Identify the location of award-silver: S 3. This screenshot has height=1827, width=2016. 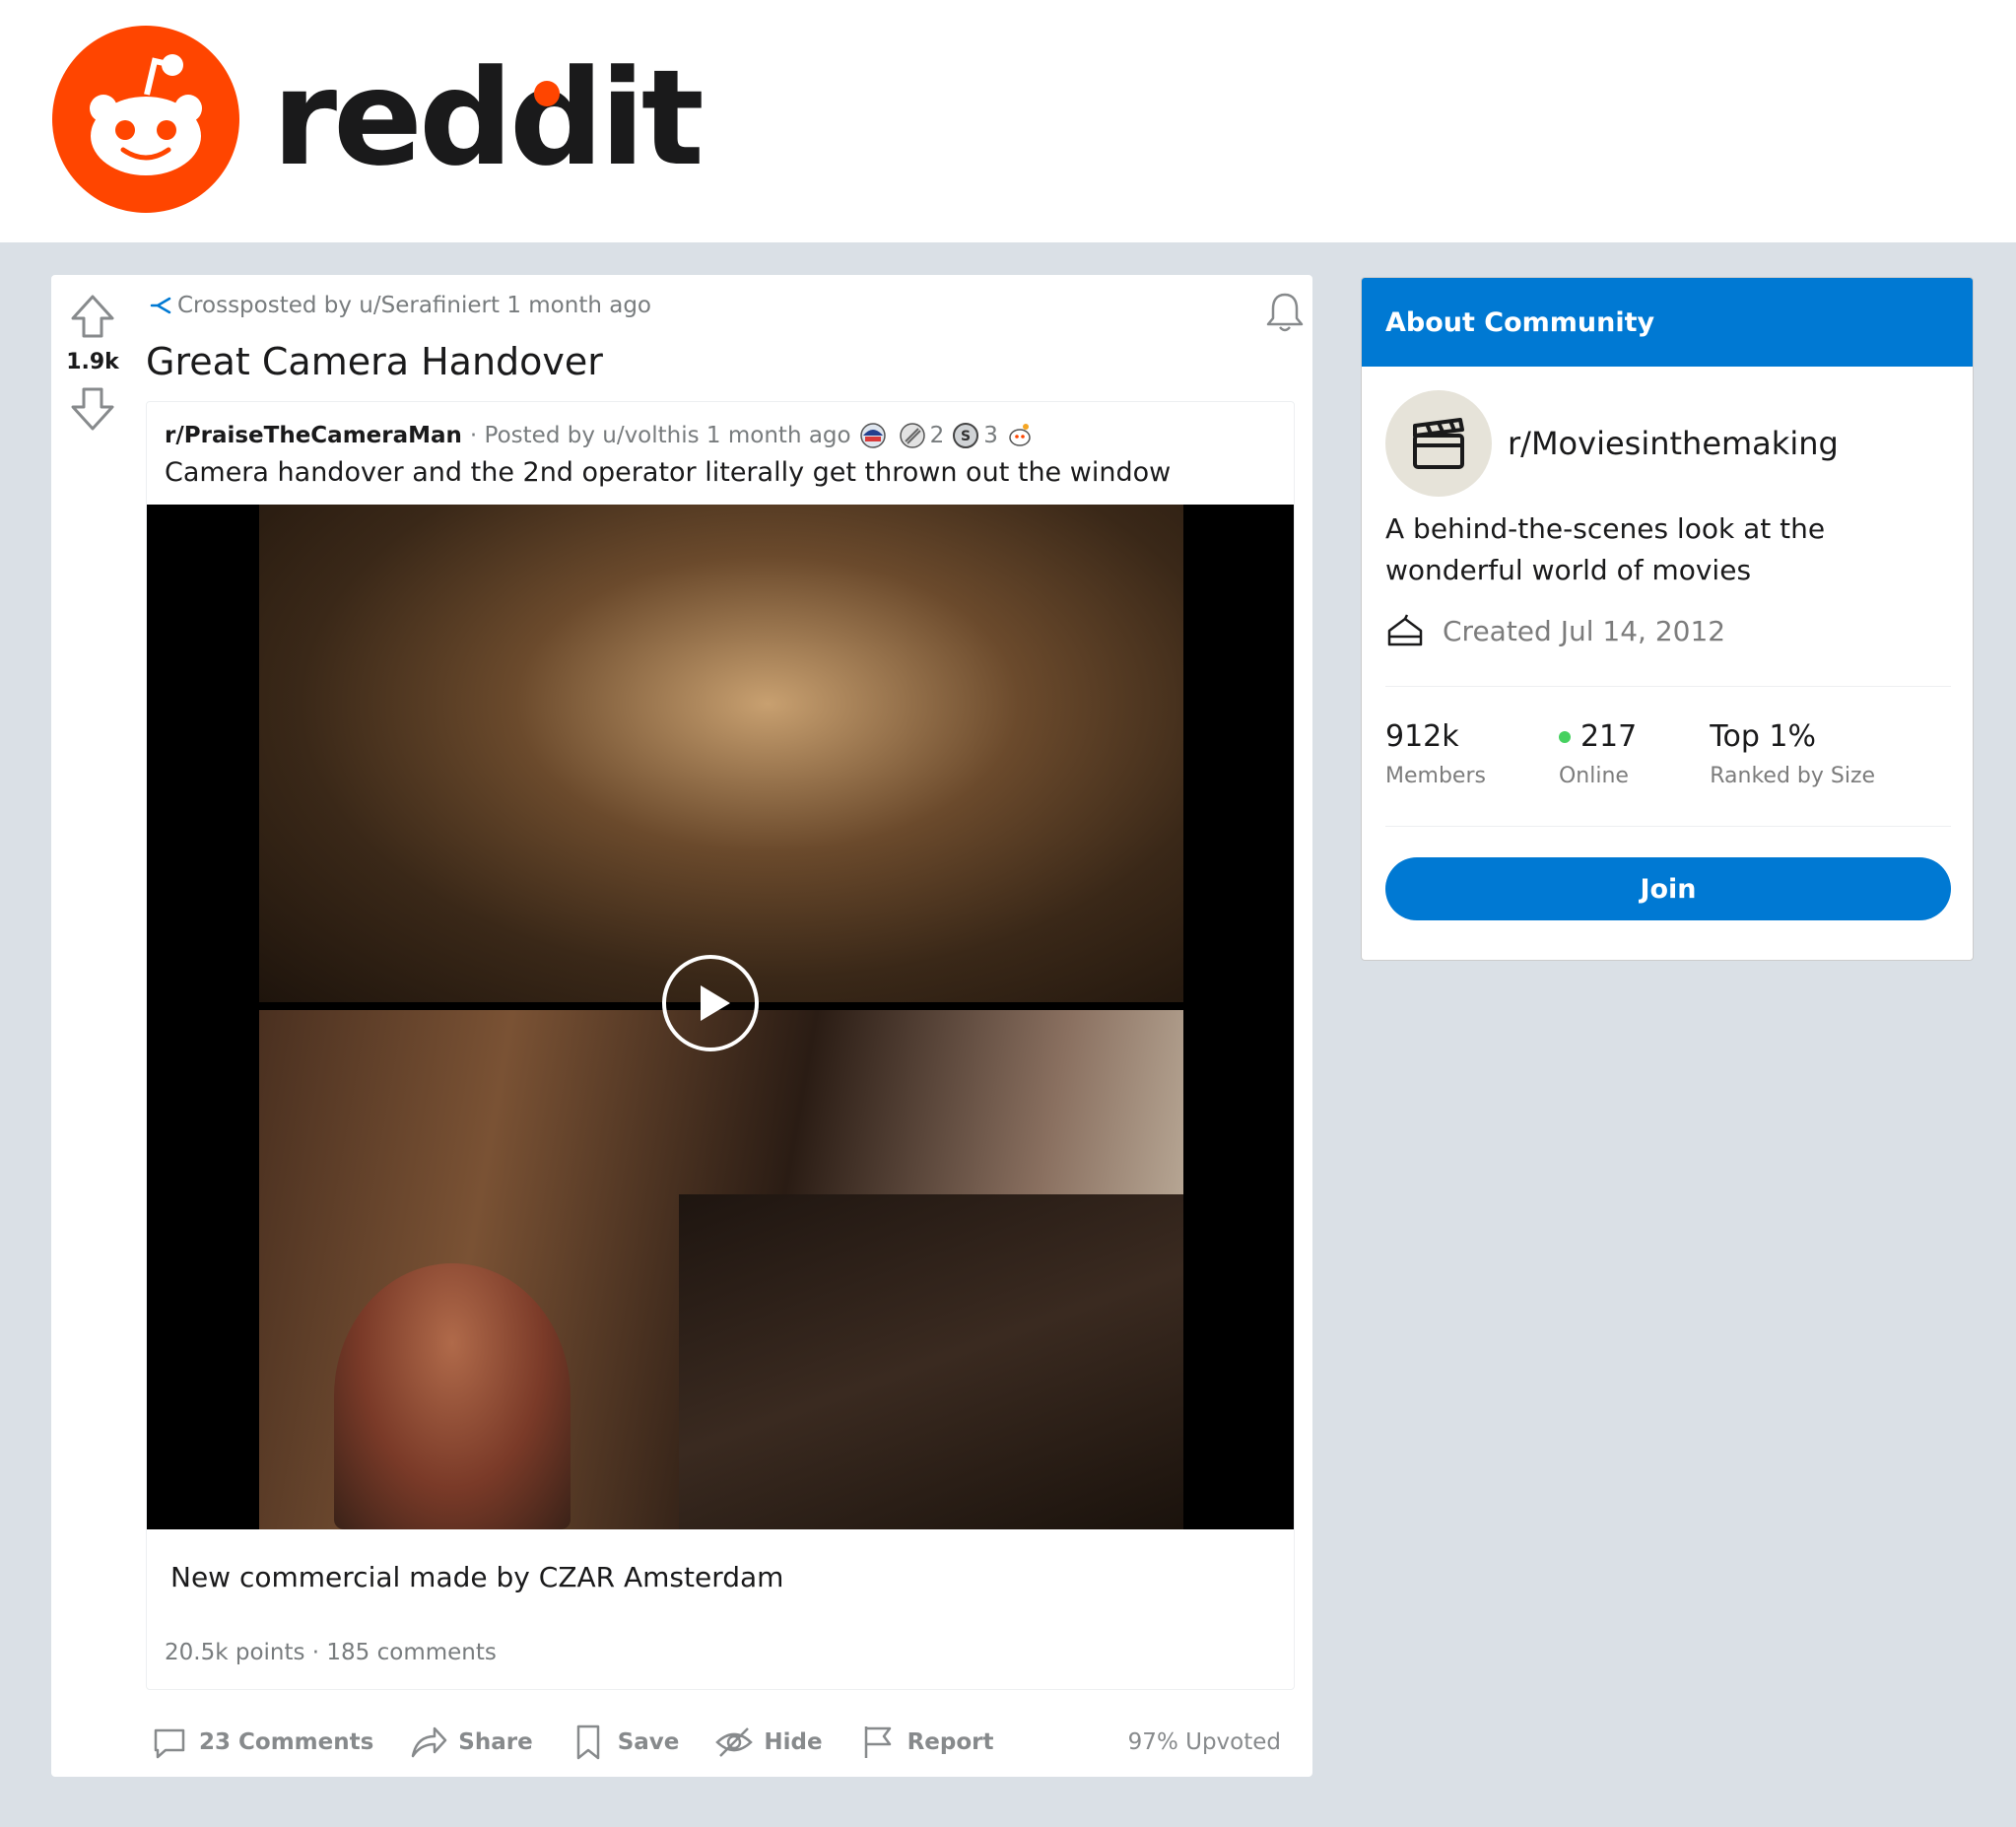
(975, 436).